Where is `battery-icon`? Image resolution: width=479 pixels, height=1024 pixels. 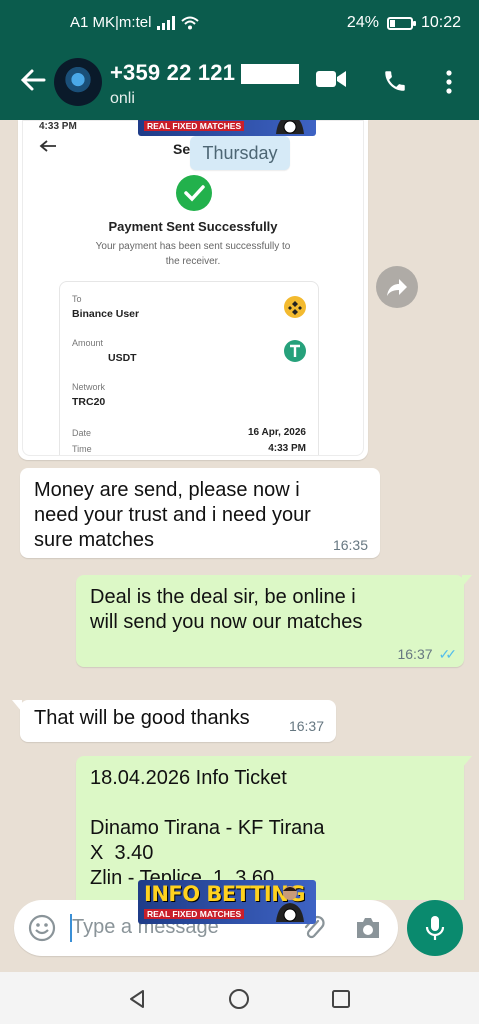 battery-icon is located at coordinates (401, 23).